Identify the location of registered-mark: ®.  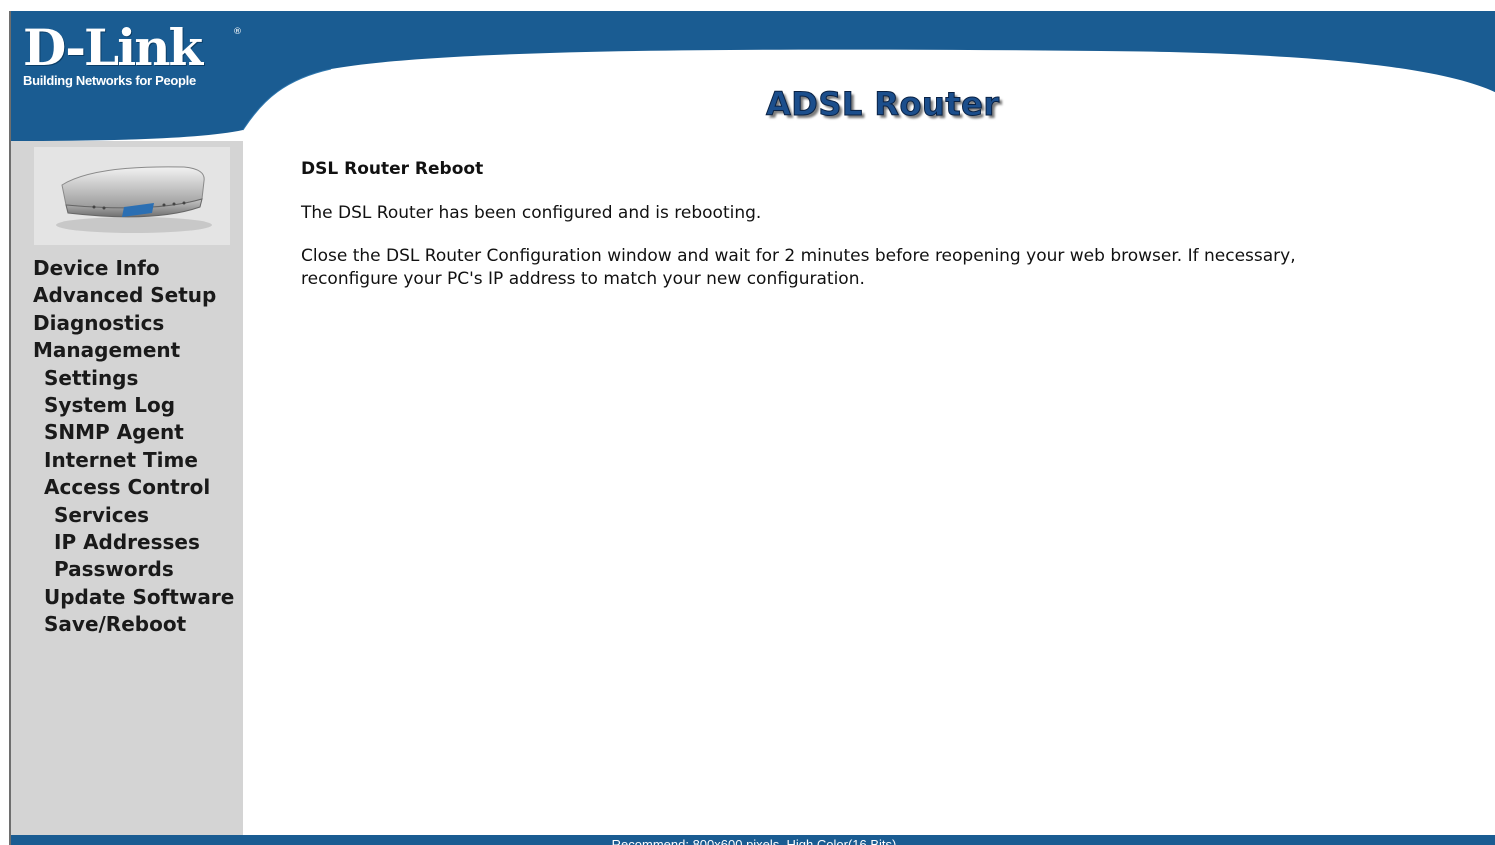
(237, 32).